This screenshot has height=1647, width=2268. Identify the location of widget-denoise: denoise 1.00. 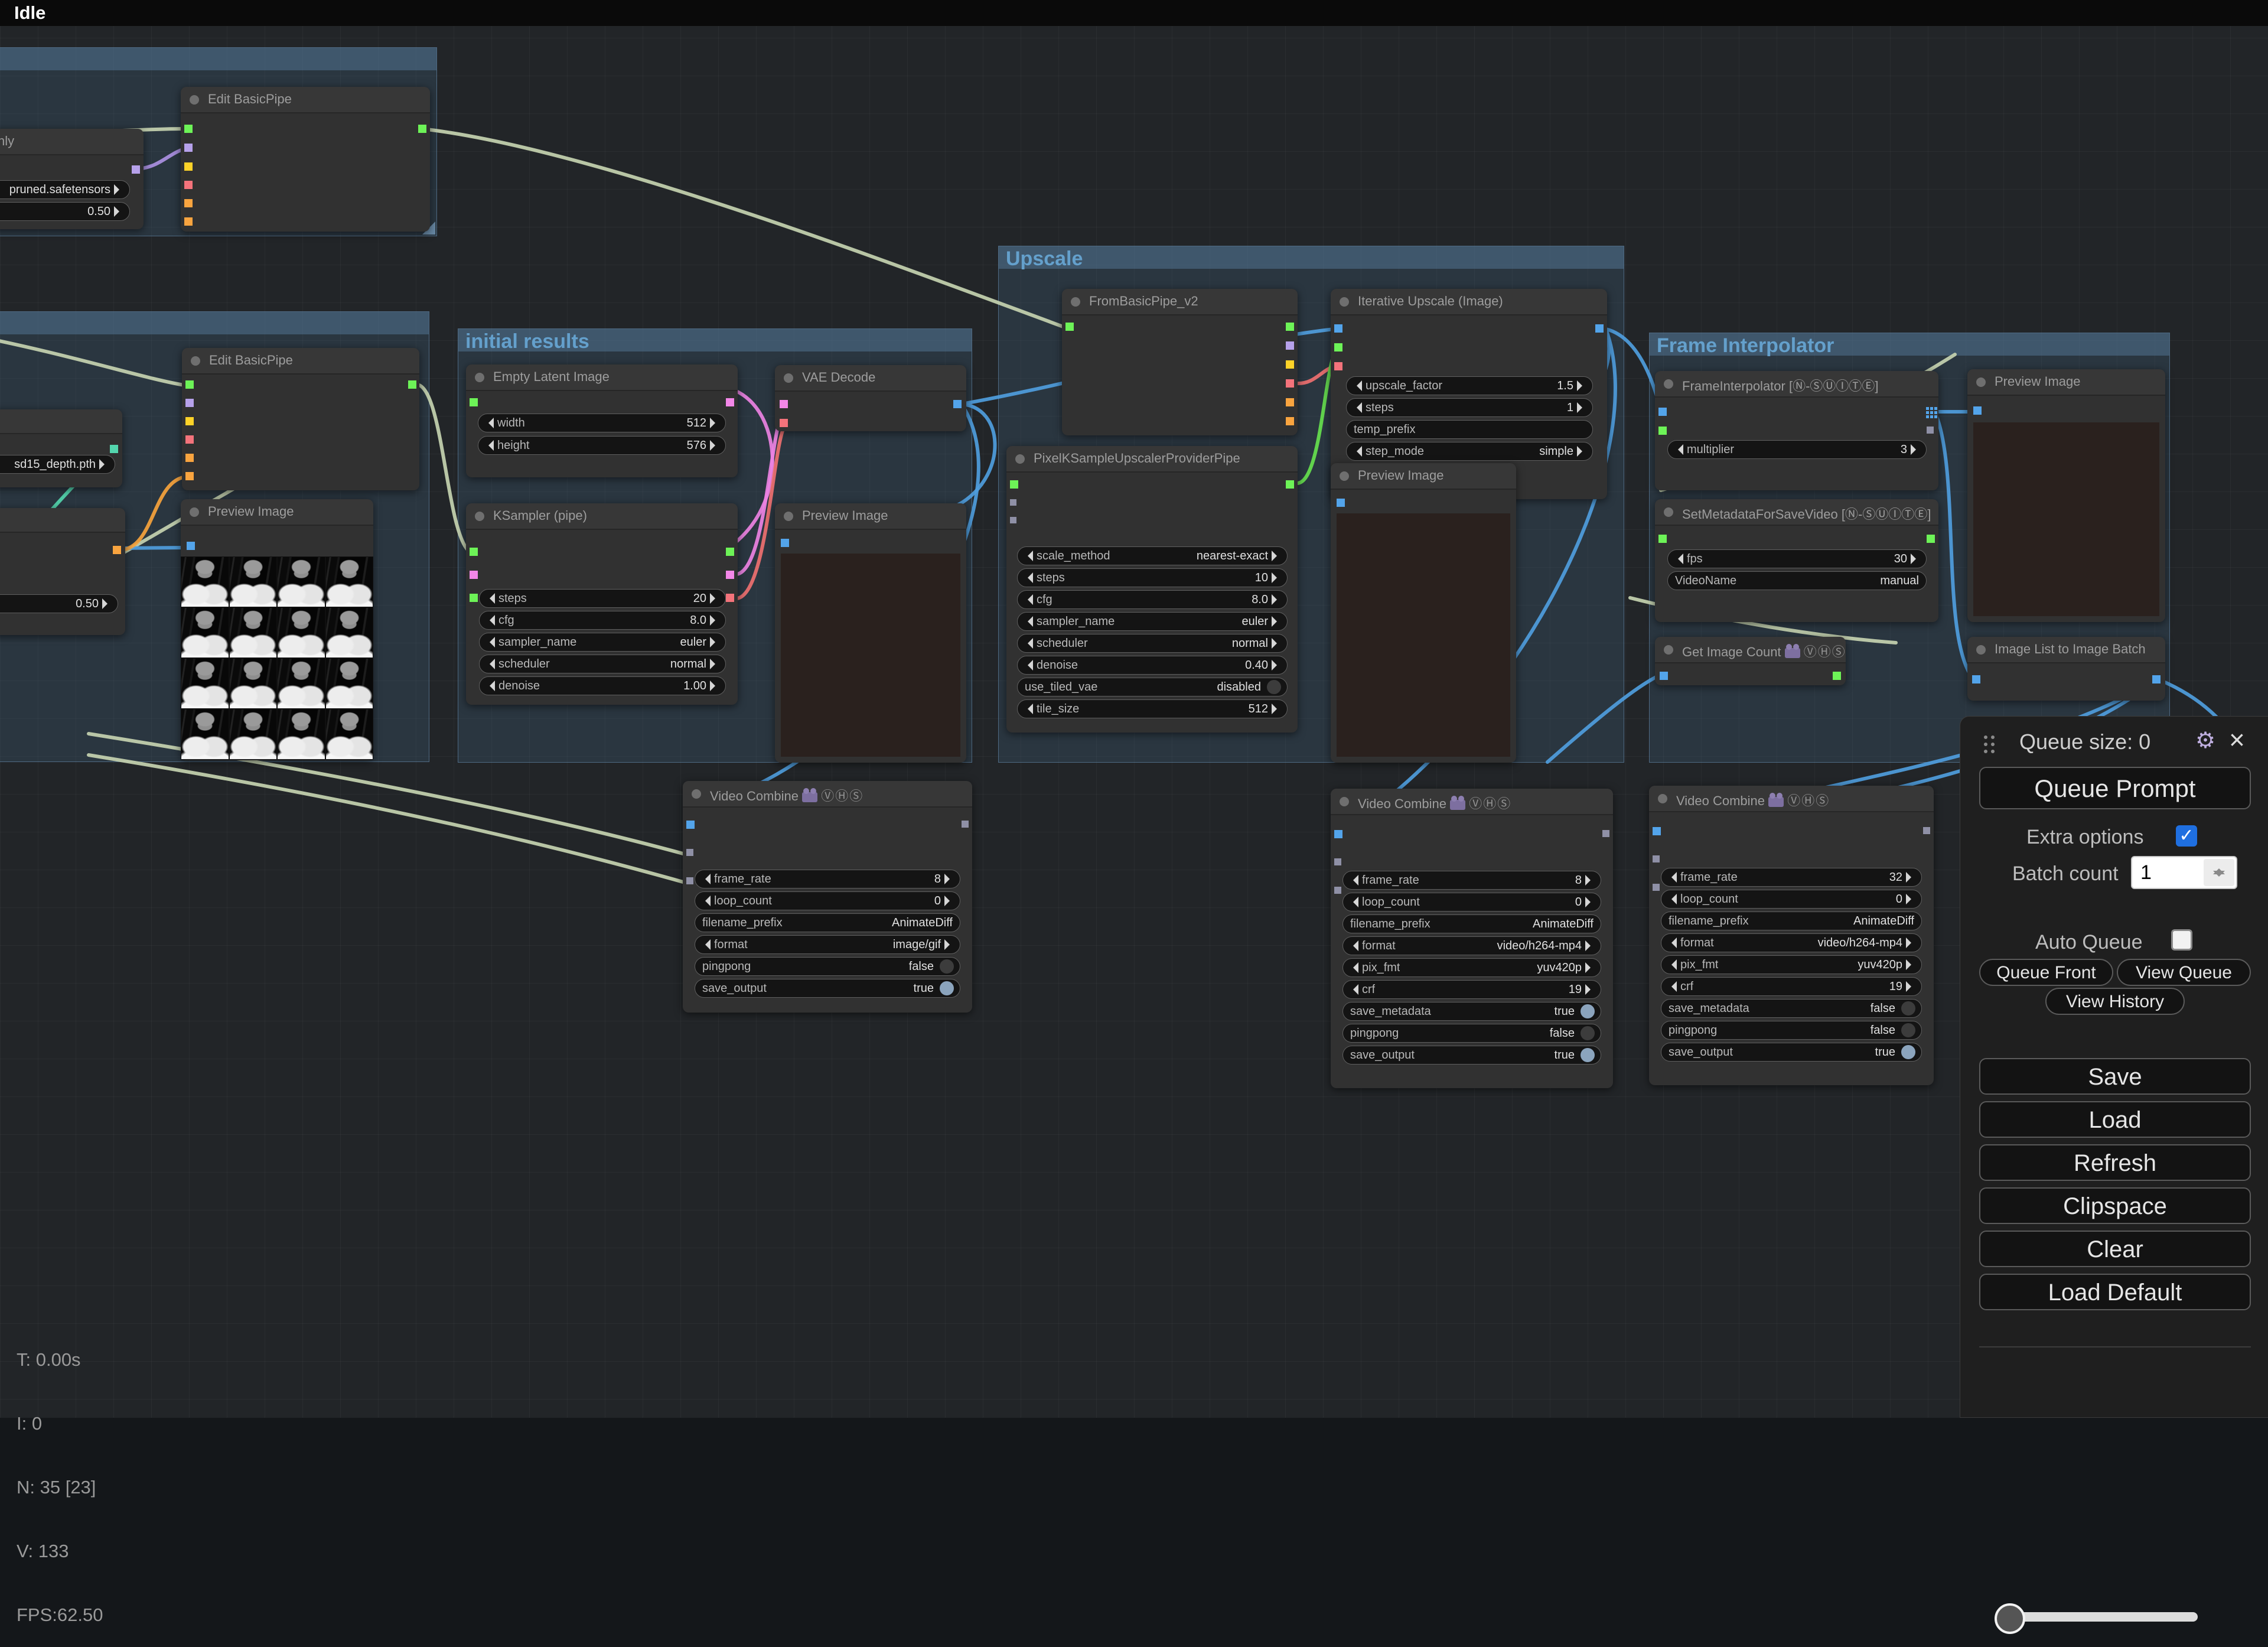
(602, 685).